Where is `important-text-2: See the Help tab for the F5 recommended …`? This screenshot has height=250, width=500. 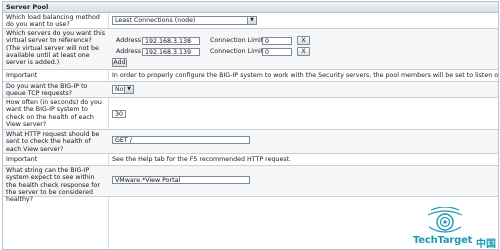
important-text-2: See the Help tab for the F5 recommended … is located at coordinates (202, 159).